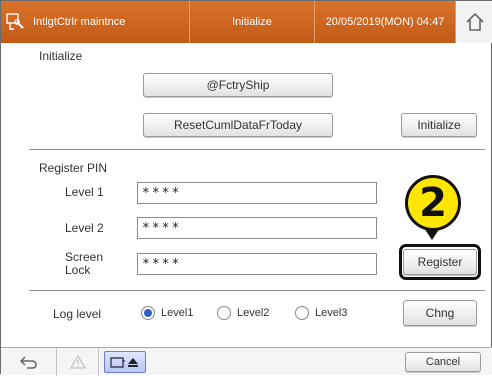 Image resolution: width=492 pixels, height=376 pixels. What do you see at coordinates (432, 234) in the screenshot?
I see `callout-pointer` at bounding box center [432, 234].